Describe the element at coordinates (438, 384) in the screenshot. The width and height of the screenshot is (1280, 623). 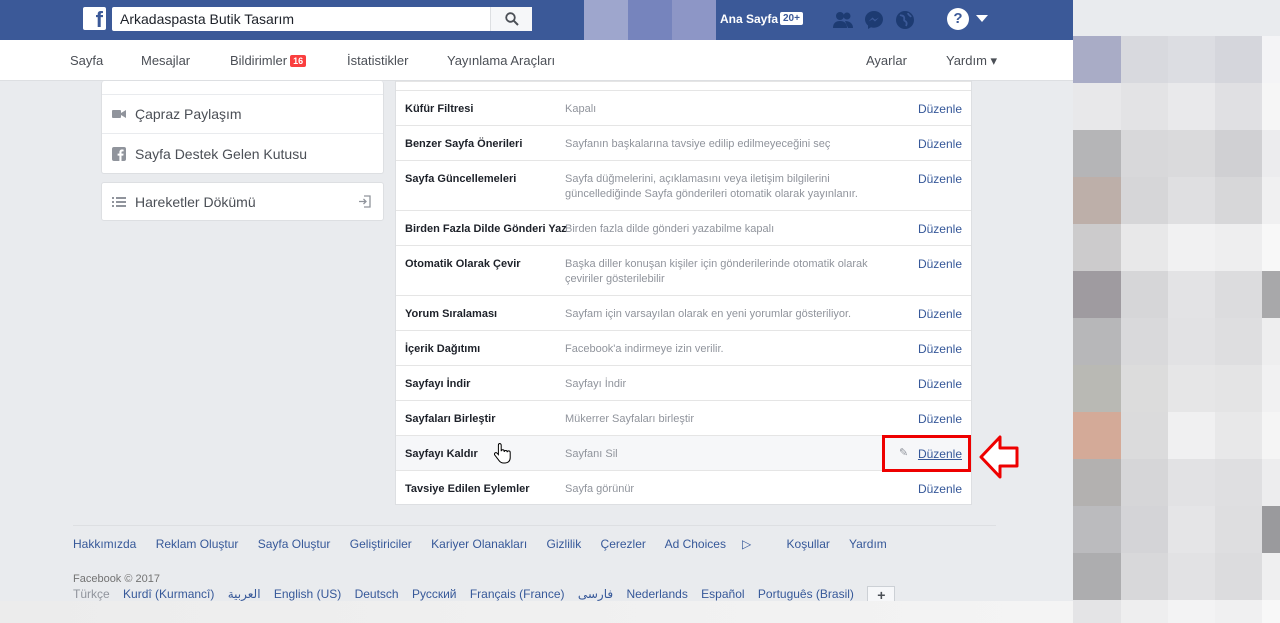
I see `setting-label: Sayfayı İndir` at that location.